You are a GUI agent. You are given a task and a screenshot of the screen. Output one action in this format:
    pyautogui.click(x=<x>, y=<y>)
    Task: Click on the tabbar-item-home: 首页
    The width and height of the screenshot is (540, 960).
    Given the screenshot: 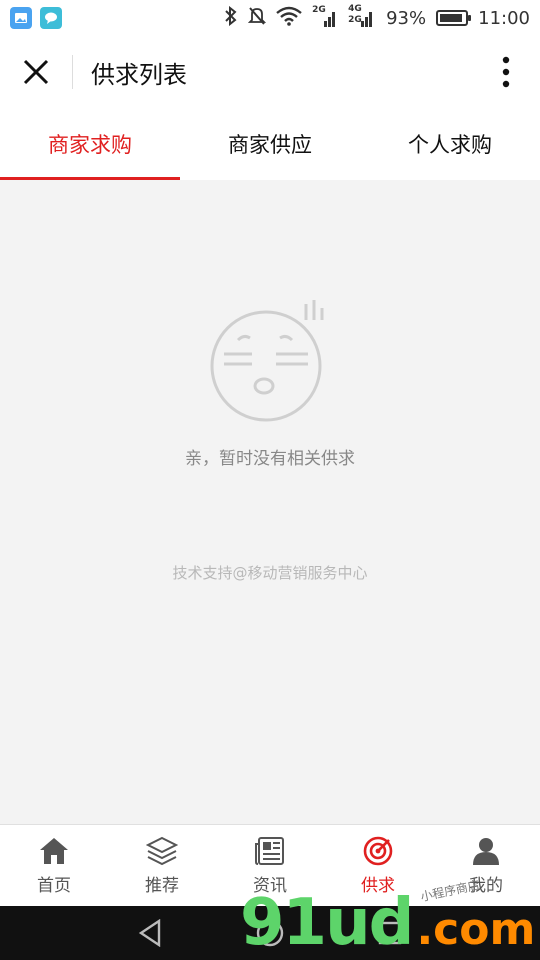 What is the action you would take?
    pyautogui.click(x=54, y=865)
    